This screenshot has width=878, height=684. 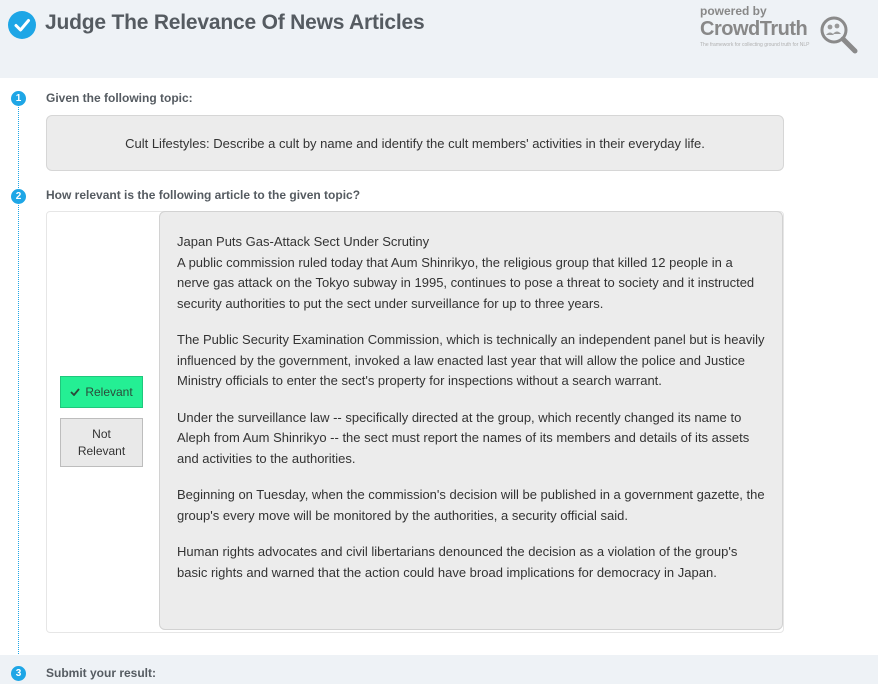 I want to click on magnifier-logo-icon, so click(x=839, y=35).